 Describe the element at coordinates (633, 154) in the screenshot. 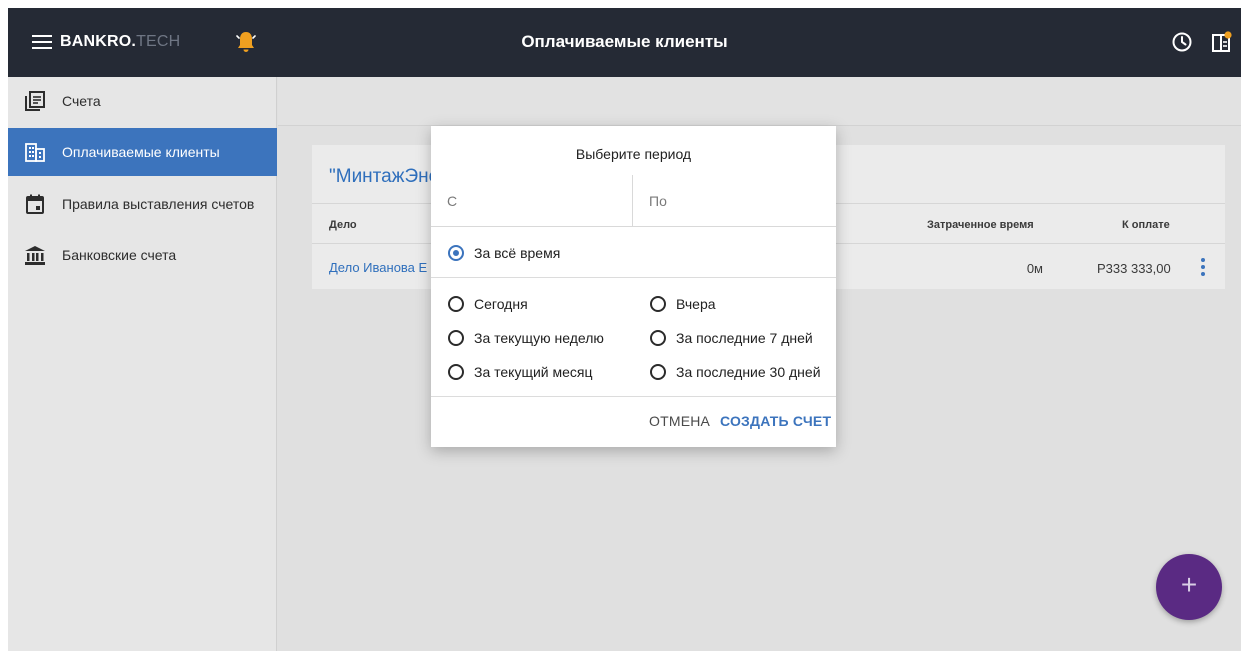

I see `dialog-title: Выберите период` at that location.